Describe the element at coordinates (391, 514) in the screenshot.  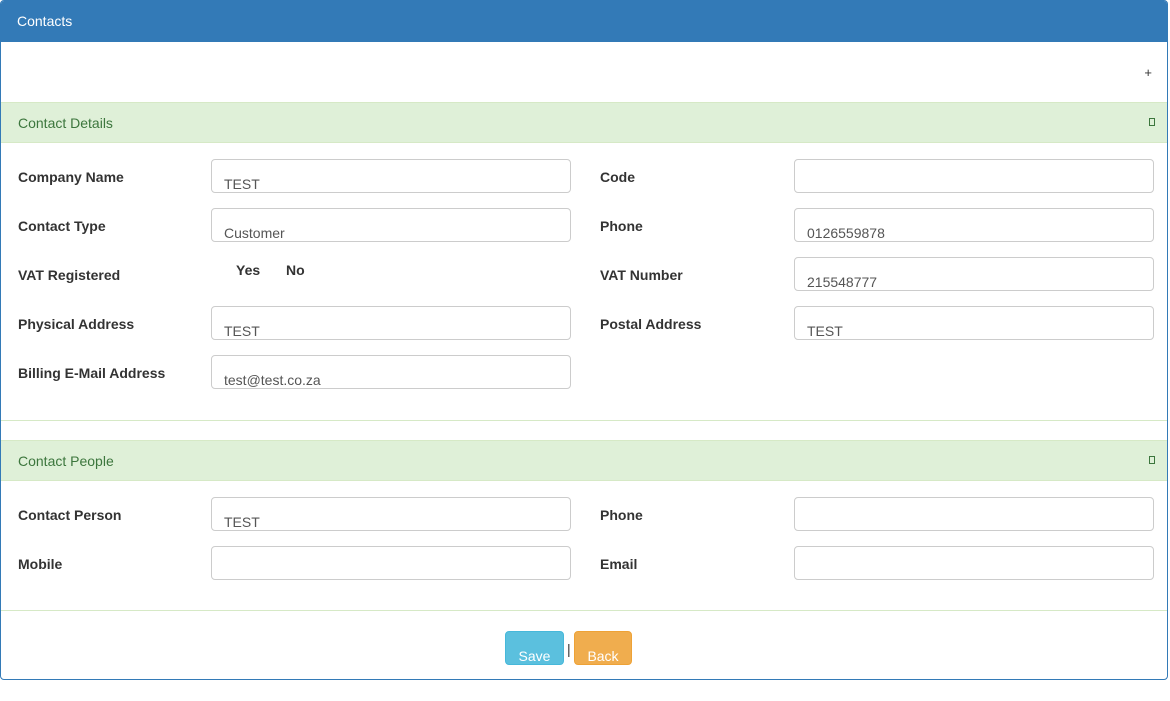
I see `contact-person-input: TEST` at that location.